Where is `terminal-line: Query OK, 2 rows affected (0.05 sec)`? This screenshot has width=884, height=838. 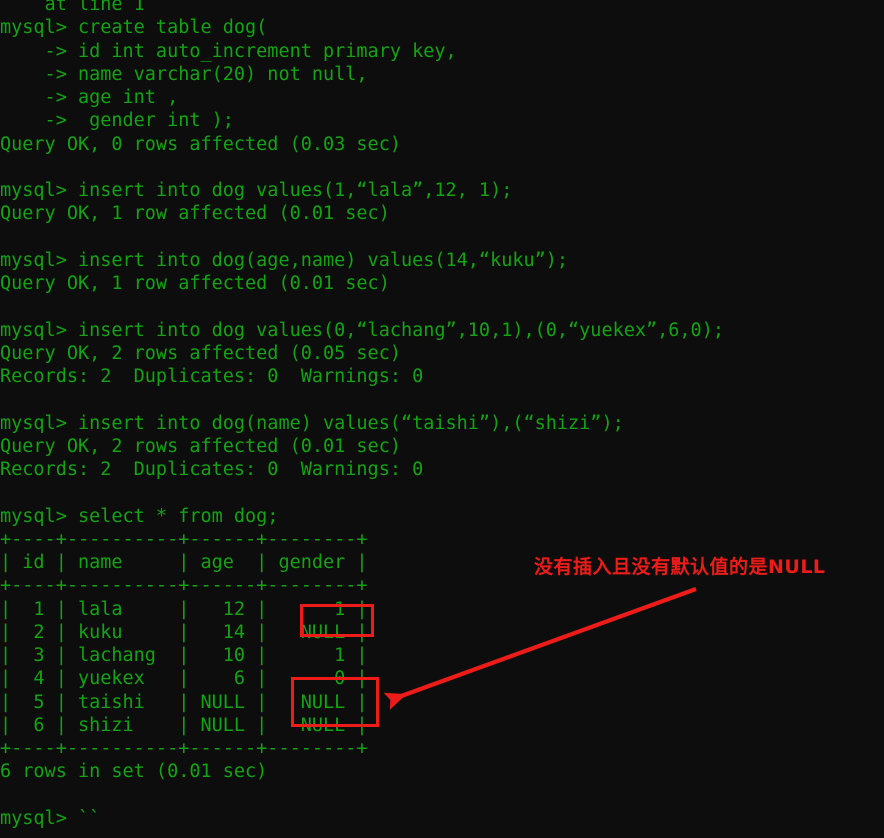 terminal-line: Query OK, 2 rows affected (0.05 sec) is located at coordinates (200, 353).